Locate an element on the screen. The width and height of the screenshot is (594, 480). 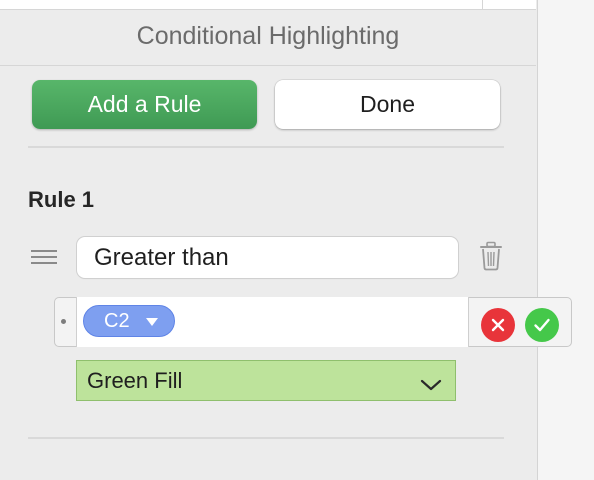
chevron-down-icon is located at coordinates (431, 382).